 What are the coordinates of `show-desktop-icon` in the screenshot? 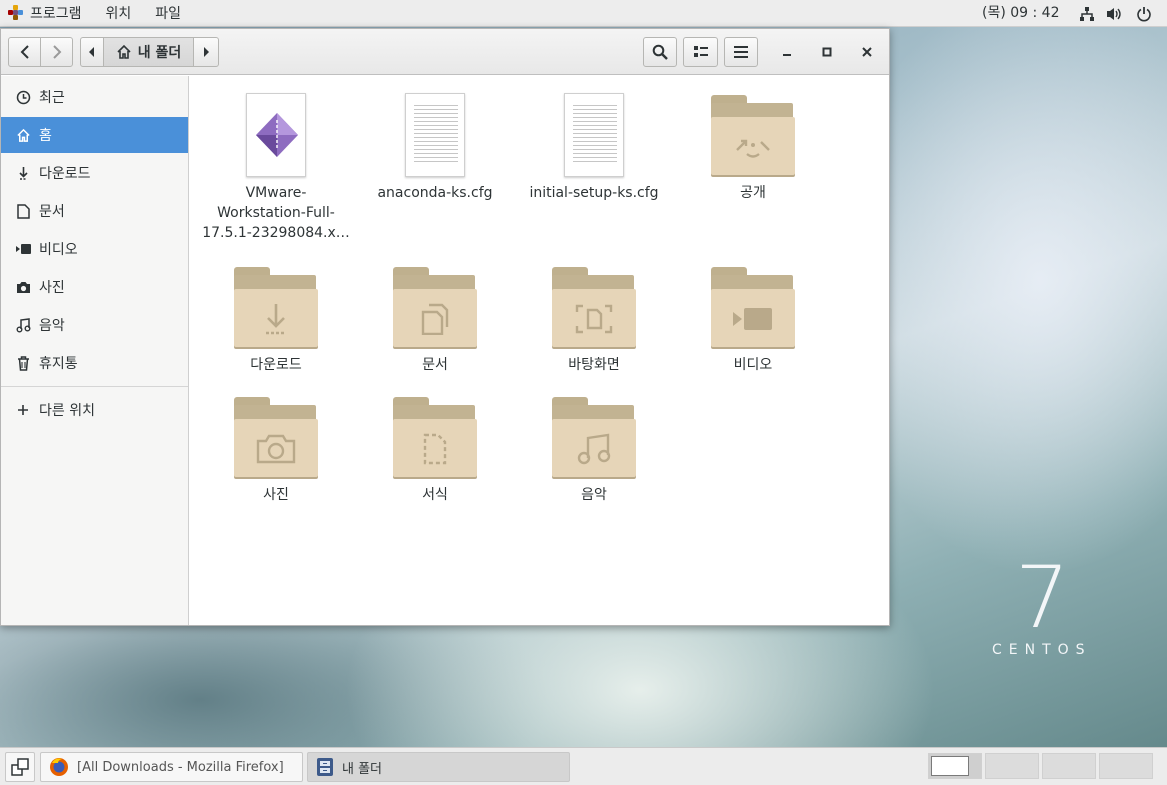 It's located at (20, 767).